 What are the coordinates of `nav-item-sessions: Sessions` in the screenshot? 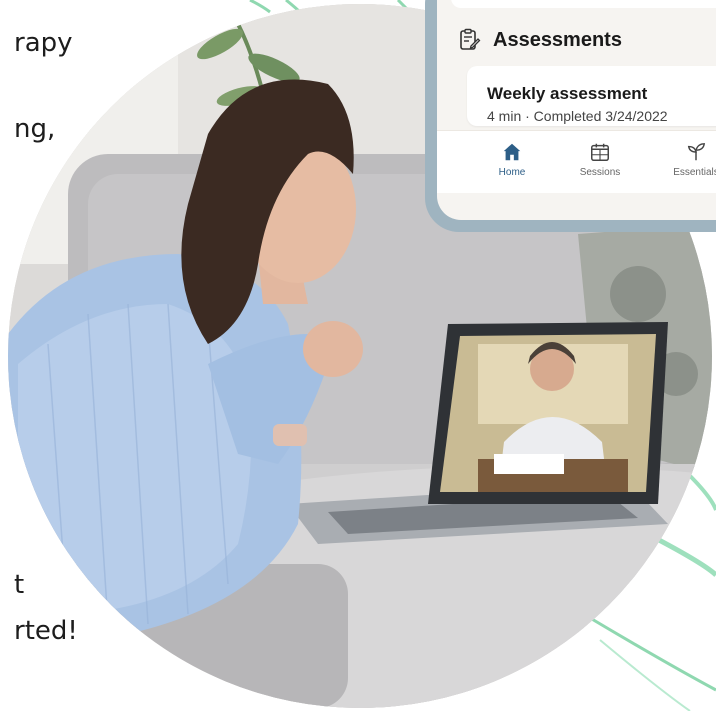 It's located at (600, 159).